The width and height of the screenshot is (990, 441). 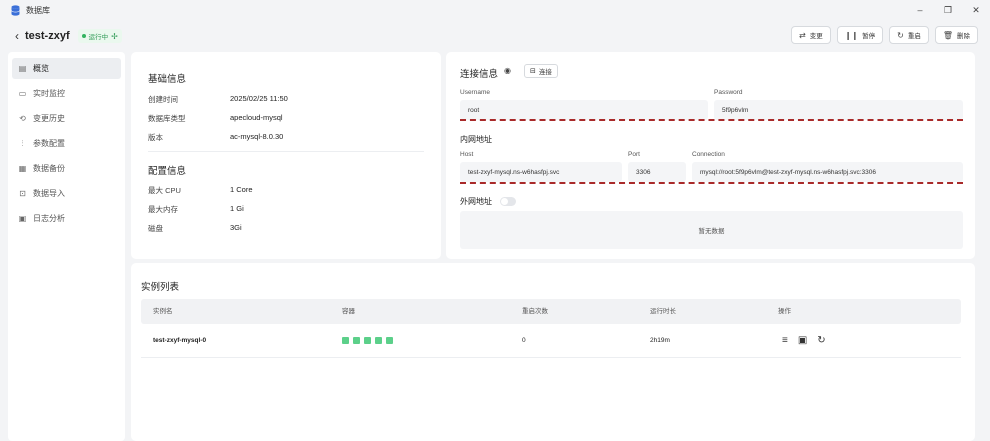 What do you see at coordinates (22, 193) in the screenshot?
I see `import-icon: ⊡` at bounding box center [22, 193].